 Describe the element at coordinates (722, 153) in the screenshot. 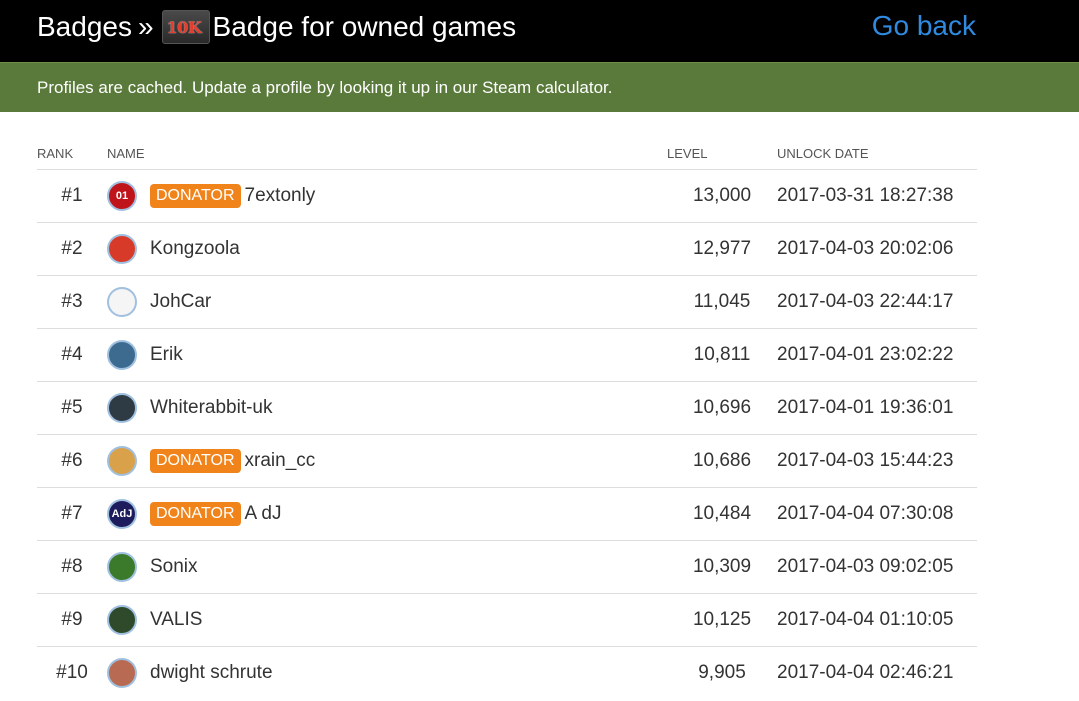

I see `column-header-level: LEVEL` at that location.